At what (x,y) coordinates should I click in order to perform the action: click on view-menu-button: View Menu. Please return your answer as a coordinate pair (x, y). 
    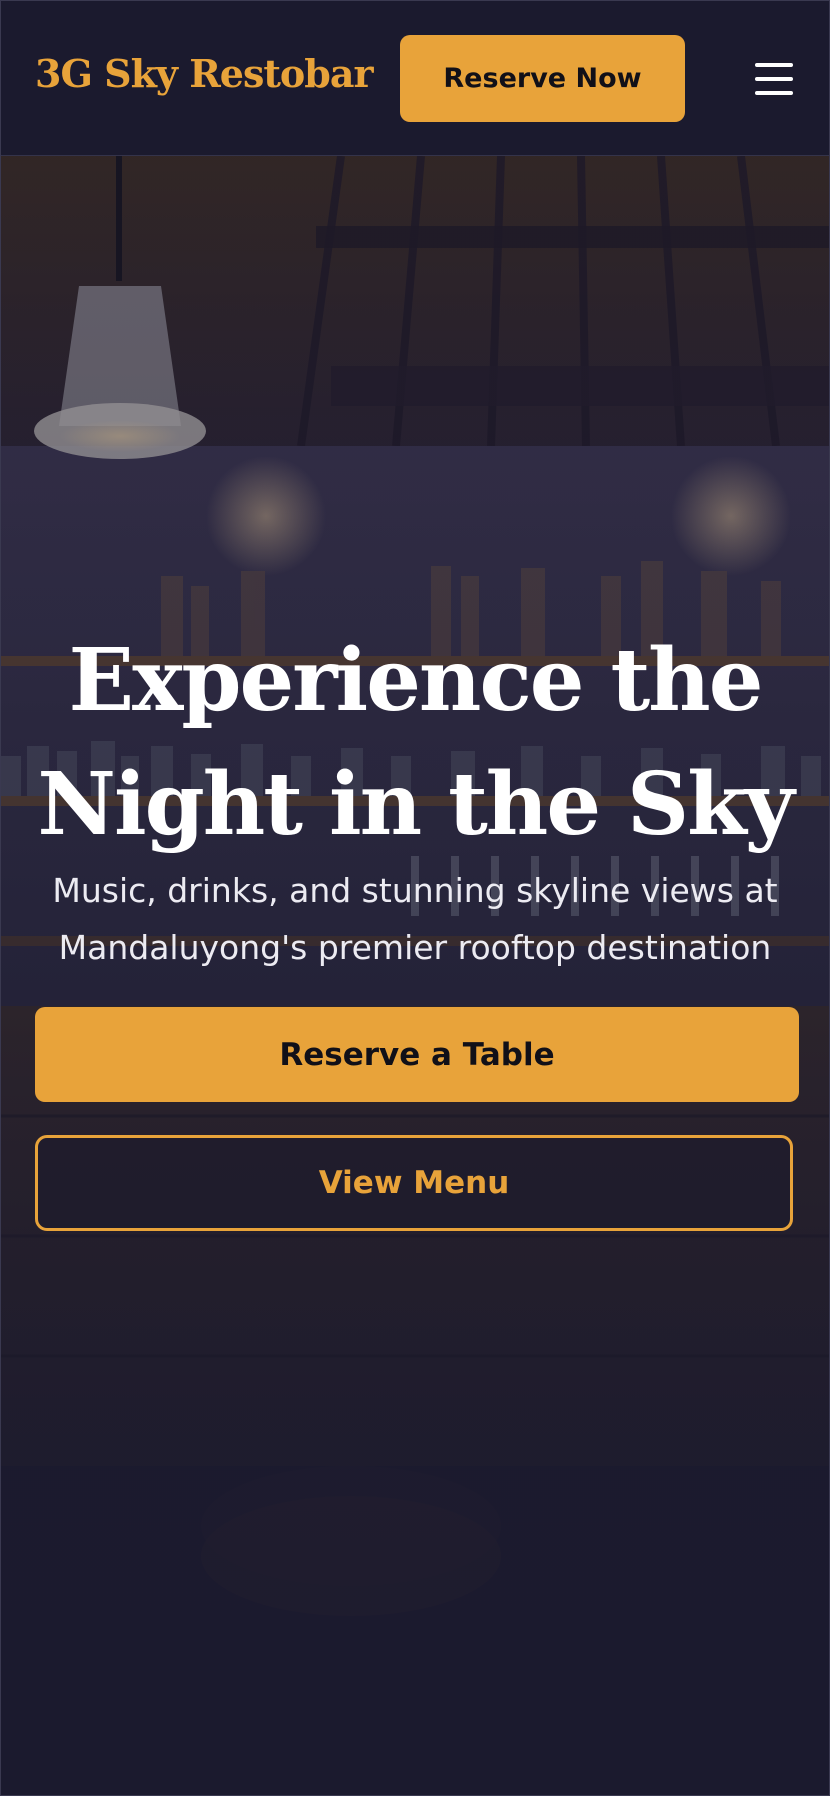
    Looking at the image, I should click on (414, 1183).